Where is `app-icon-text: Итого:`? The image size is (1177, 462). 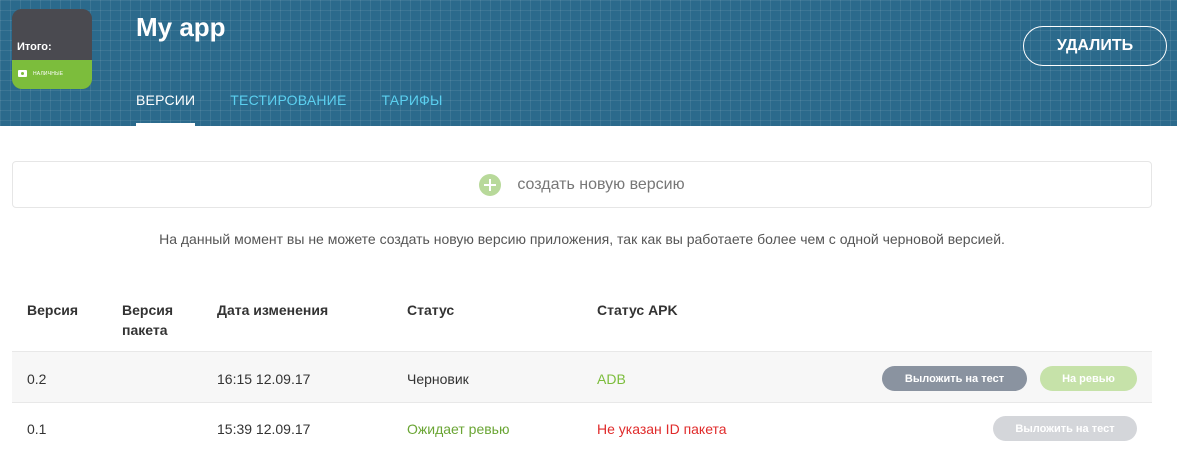 app-icon-text: Итого: is located at coordinates (34, 47).